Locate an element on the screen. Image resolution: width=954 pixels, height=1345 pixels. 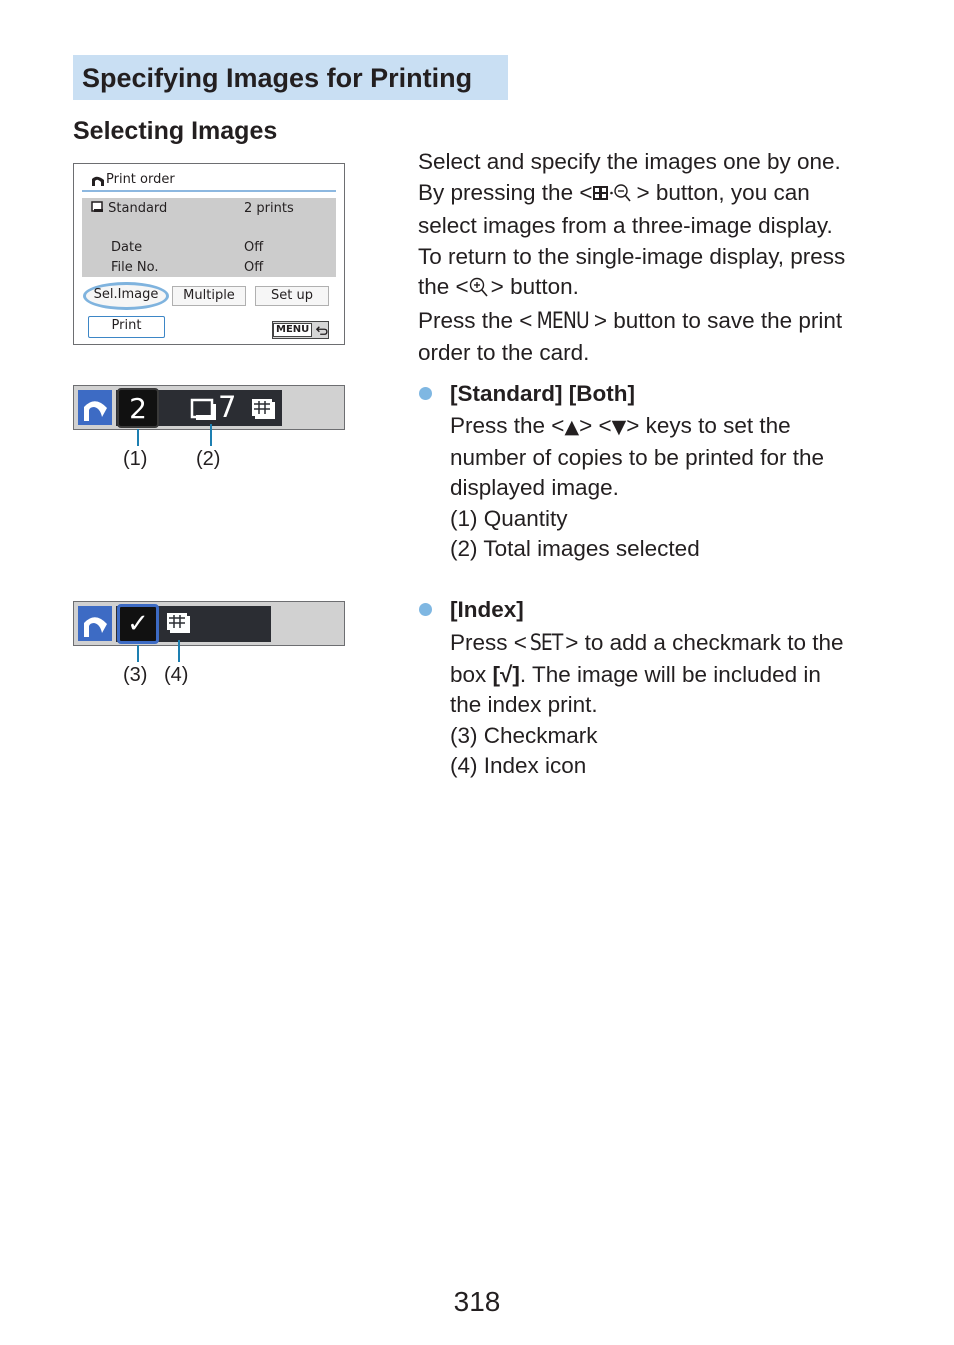
index-strip: ✓ is located at coordinates (209, 623).